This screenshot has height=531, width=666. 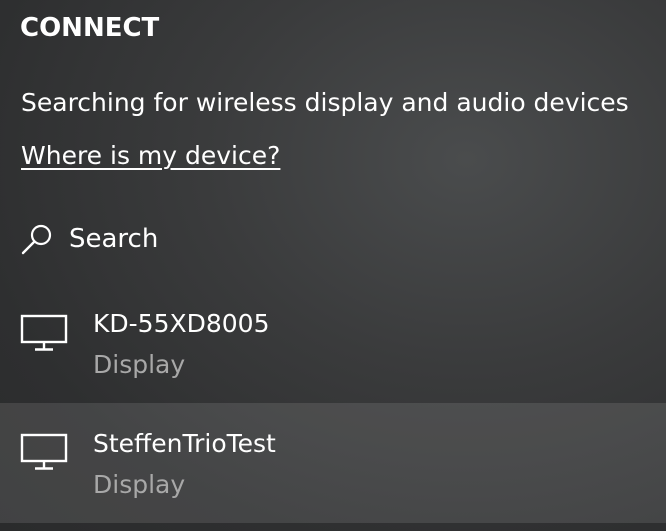 I want to click on search-button: Search, so click(x=170, y=239).